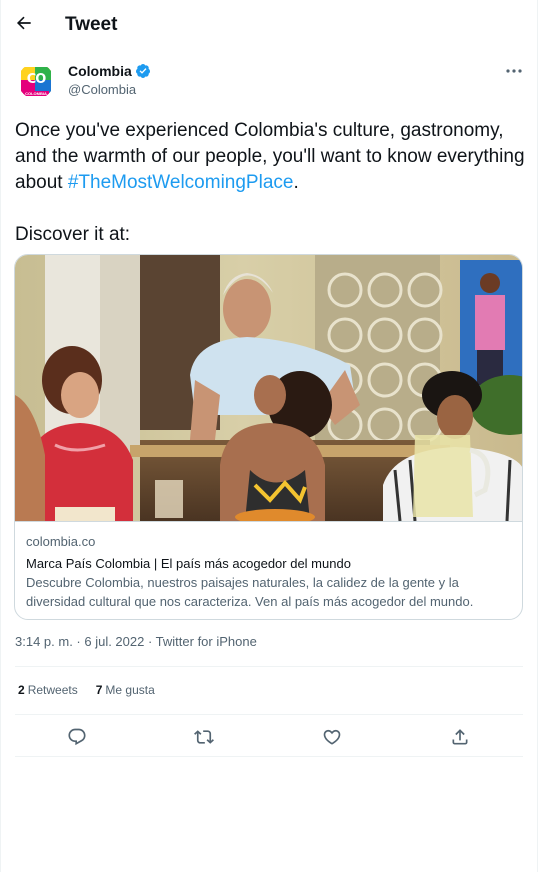  What do you see at coordinates (102, 89) in the screenshot?
I see `author-handle: @Colombia` at bounding box center [102, 89].